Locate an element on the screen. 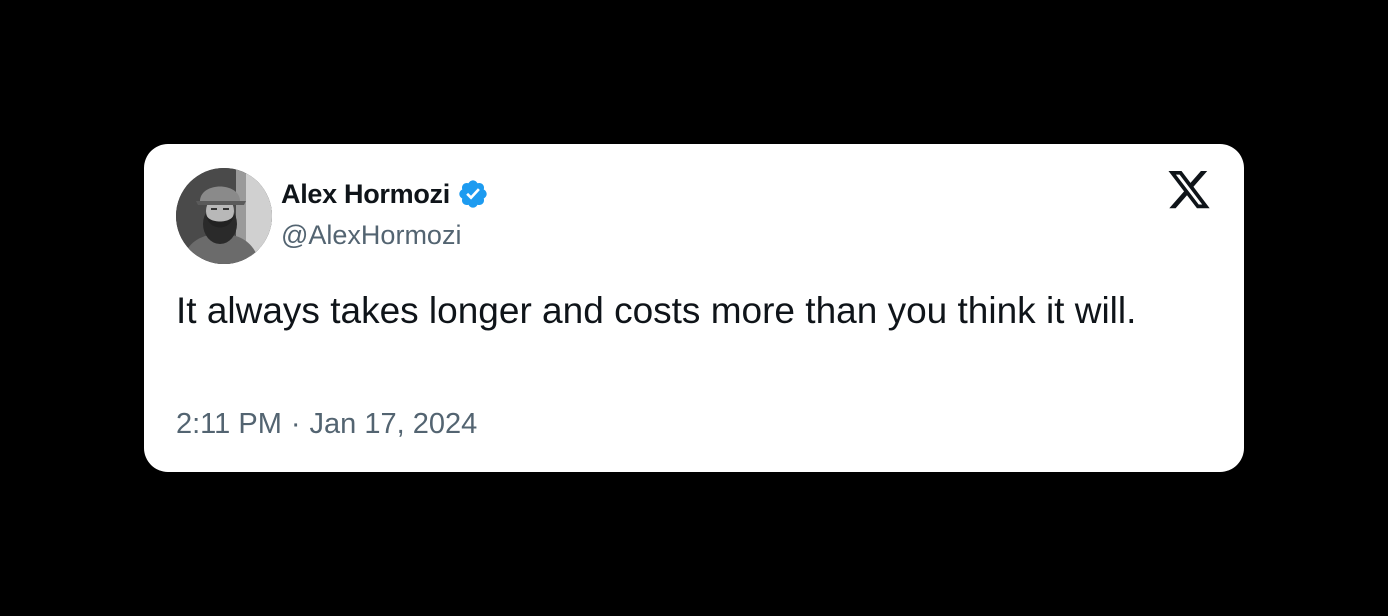 This screenshot has height=616, width=1388. avatar-image is located at coordinates (224, 216).